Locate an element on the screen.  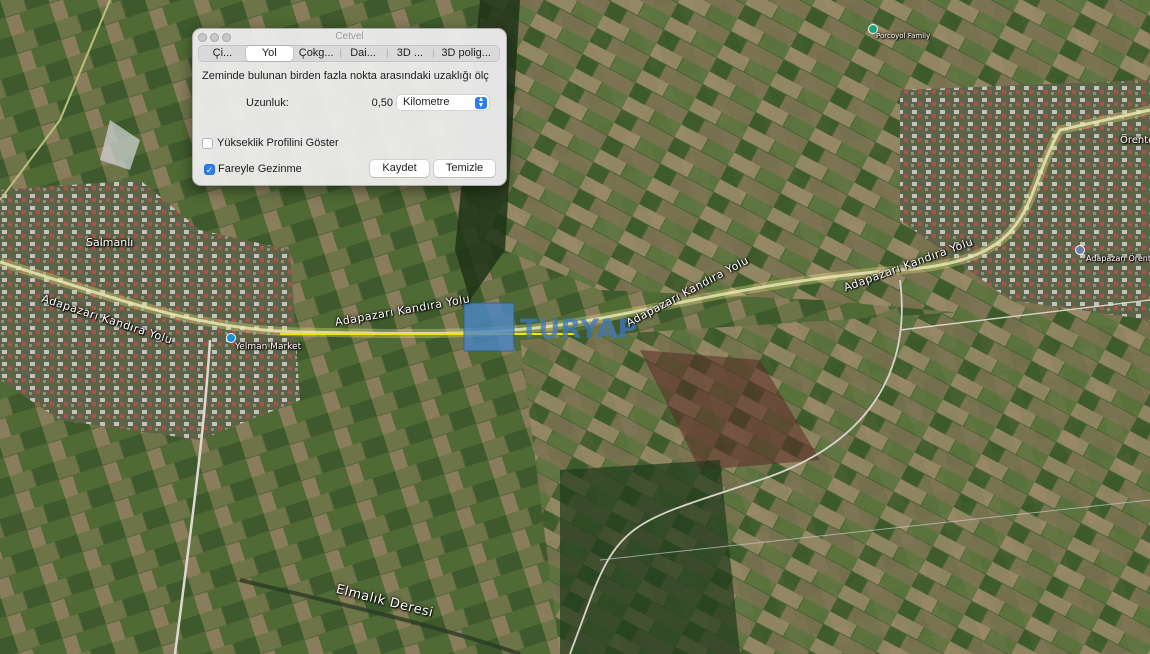
ruler-title: Cetvel is located at coordinates (349, 36).